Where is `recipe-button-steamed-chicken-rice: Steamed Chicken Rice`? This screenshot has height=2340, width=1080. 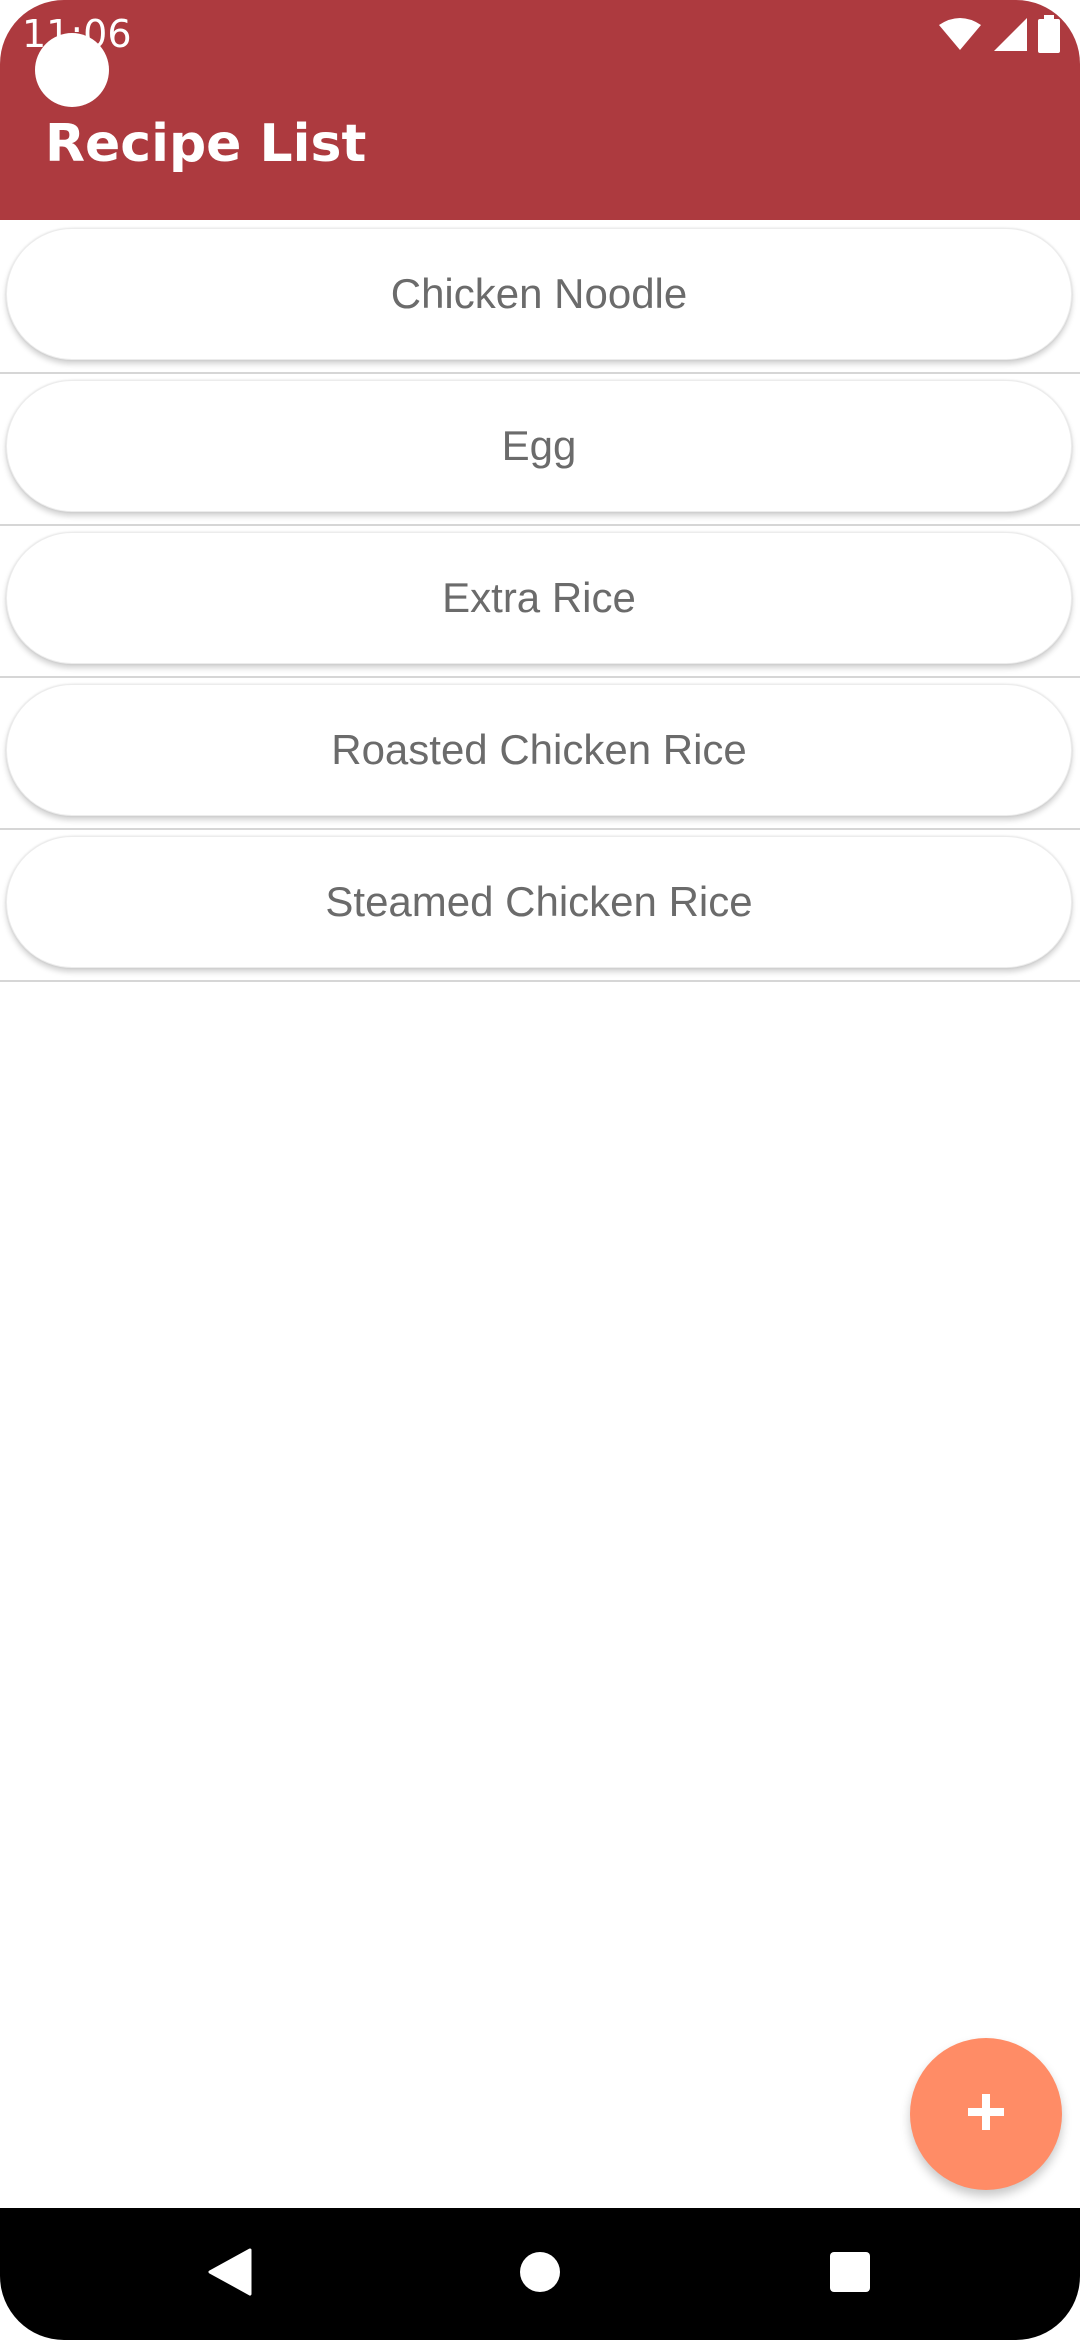
recipe-button-steamed-chicken-rice: Steamed Chicken Rice is located at coordinates (539, 902).